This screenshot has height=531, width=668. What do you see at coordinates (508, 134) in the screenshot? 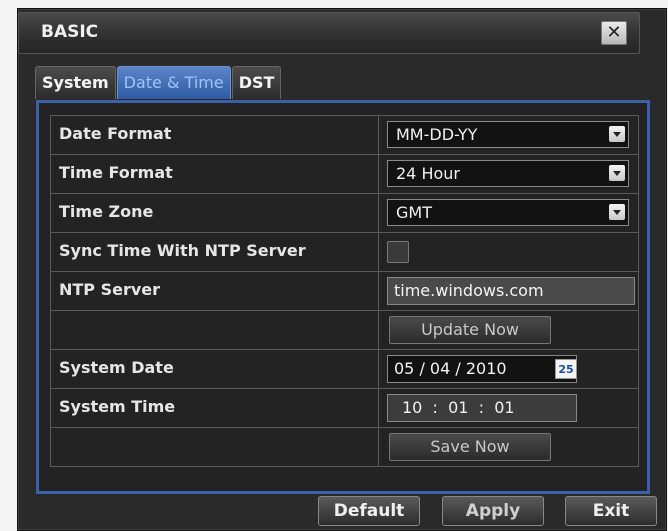
I see `date-format-select: MM-DD-YY` at bounding box center [508, 134].